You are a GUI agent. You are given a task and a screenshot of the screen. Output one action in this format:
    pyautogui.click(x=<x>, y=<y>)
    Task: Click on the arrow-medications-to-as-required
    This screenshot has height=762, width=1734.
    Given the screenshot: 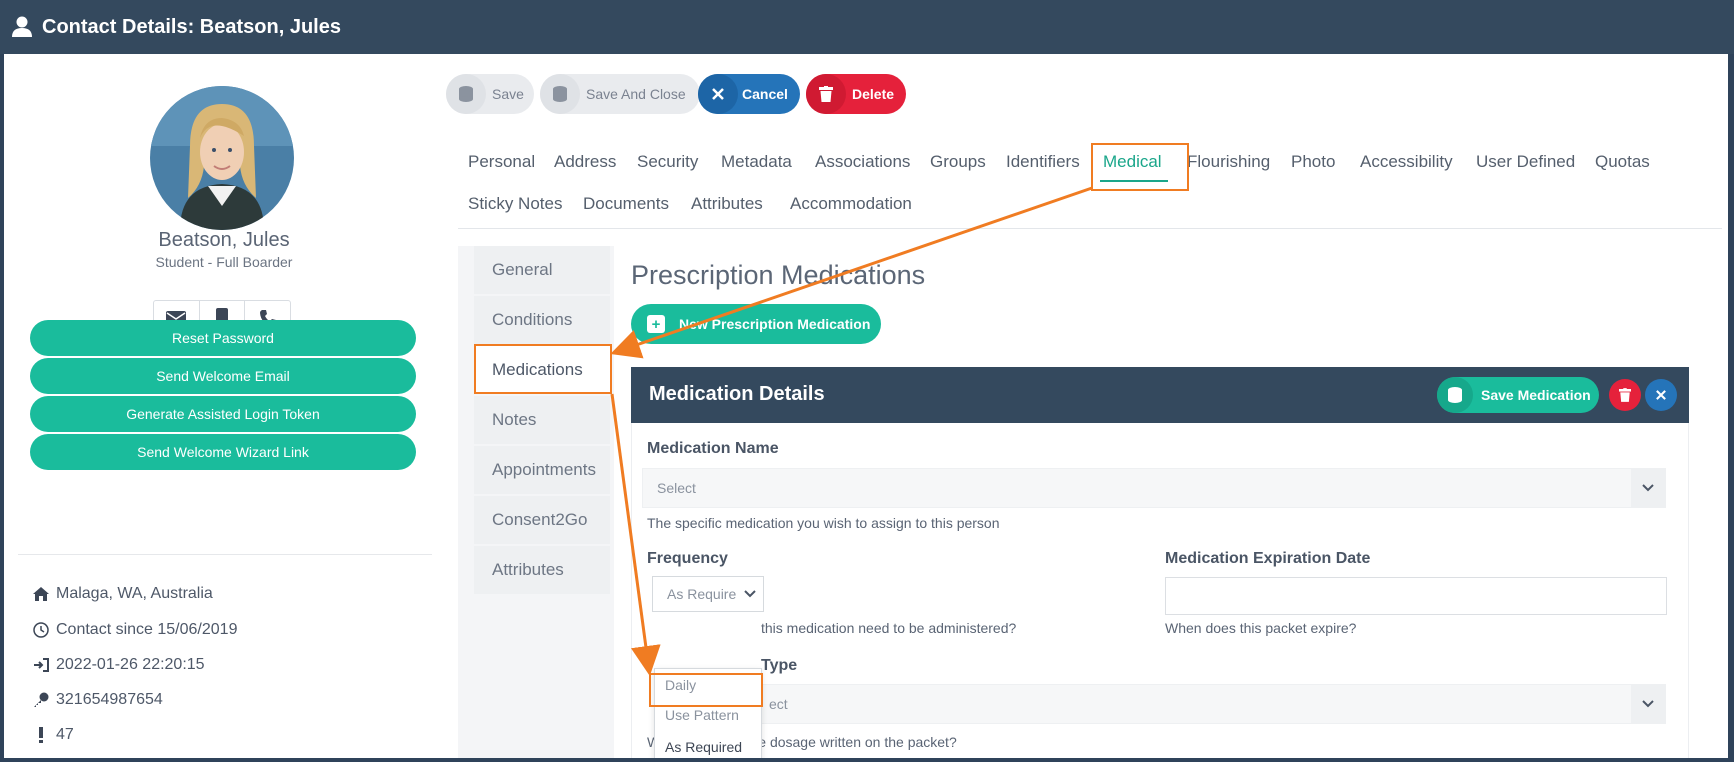 What is the action you would take?
    pyautogui.click(x=635, y=534)
    